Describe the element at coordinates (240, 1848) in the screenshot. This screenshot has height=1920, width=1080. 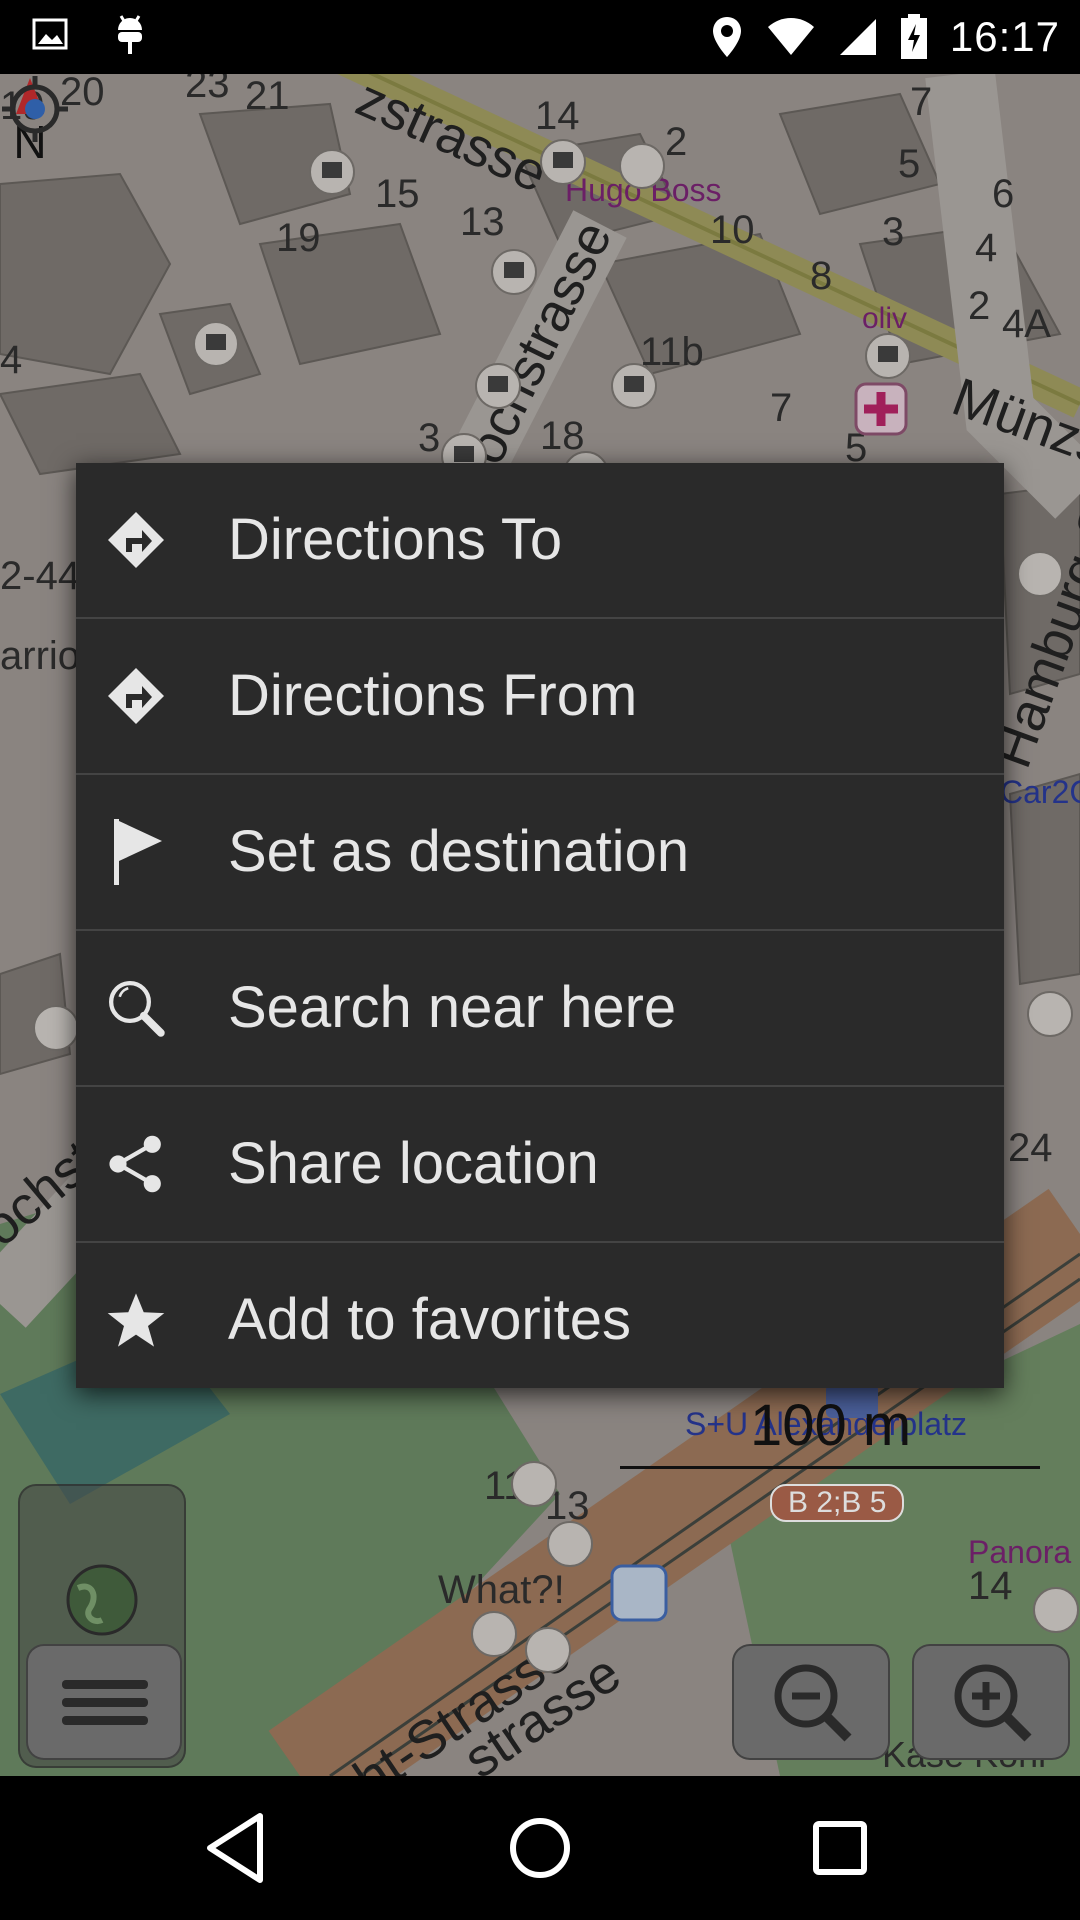
I see `back-icon` at that location.